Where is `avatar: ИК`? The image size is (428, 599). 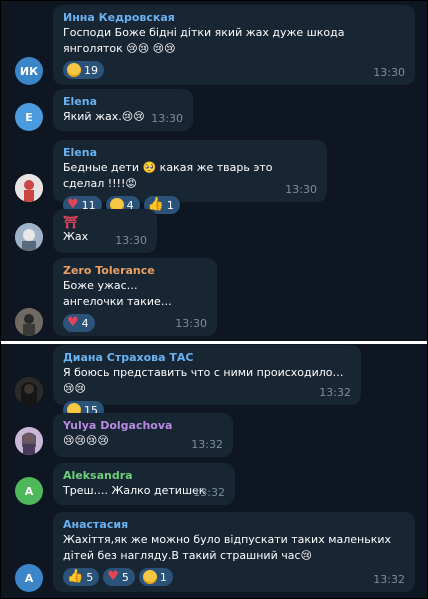
avatar: ИК is located at coordinates (29, 71).